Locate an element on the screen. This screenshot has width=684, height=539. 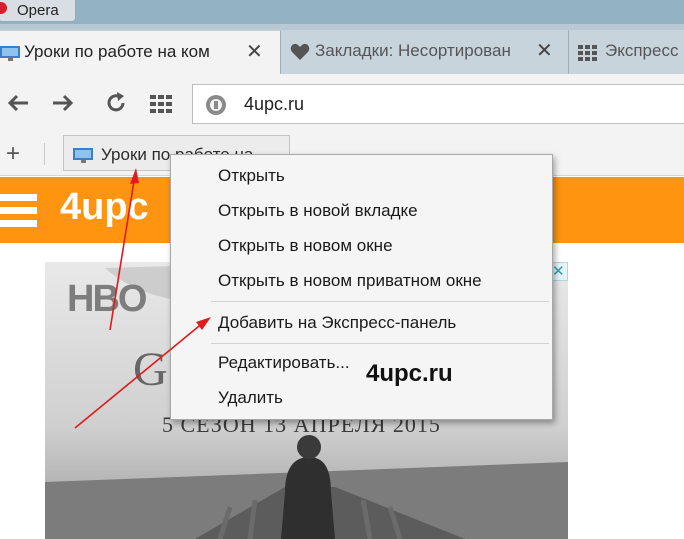
annotation-arrows is located at coordinates (142, 298).